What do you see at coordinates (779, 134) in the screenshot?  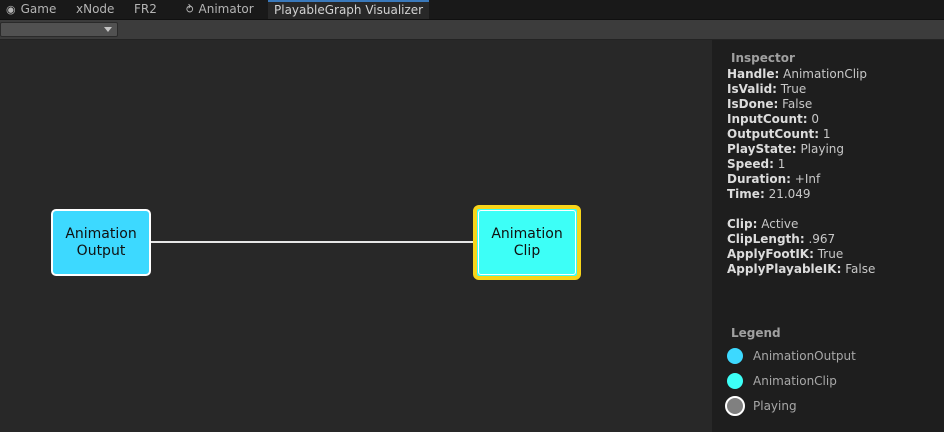 I see `prop-outputcount: OutputCount: 1` at bounding box center [779, 134].